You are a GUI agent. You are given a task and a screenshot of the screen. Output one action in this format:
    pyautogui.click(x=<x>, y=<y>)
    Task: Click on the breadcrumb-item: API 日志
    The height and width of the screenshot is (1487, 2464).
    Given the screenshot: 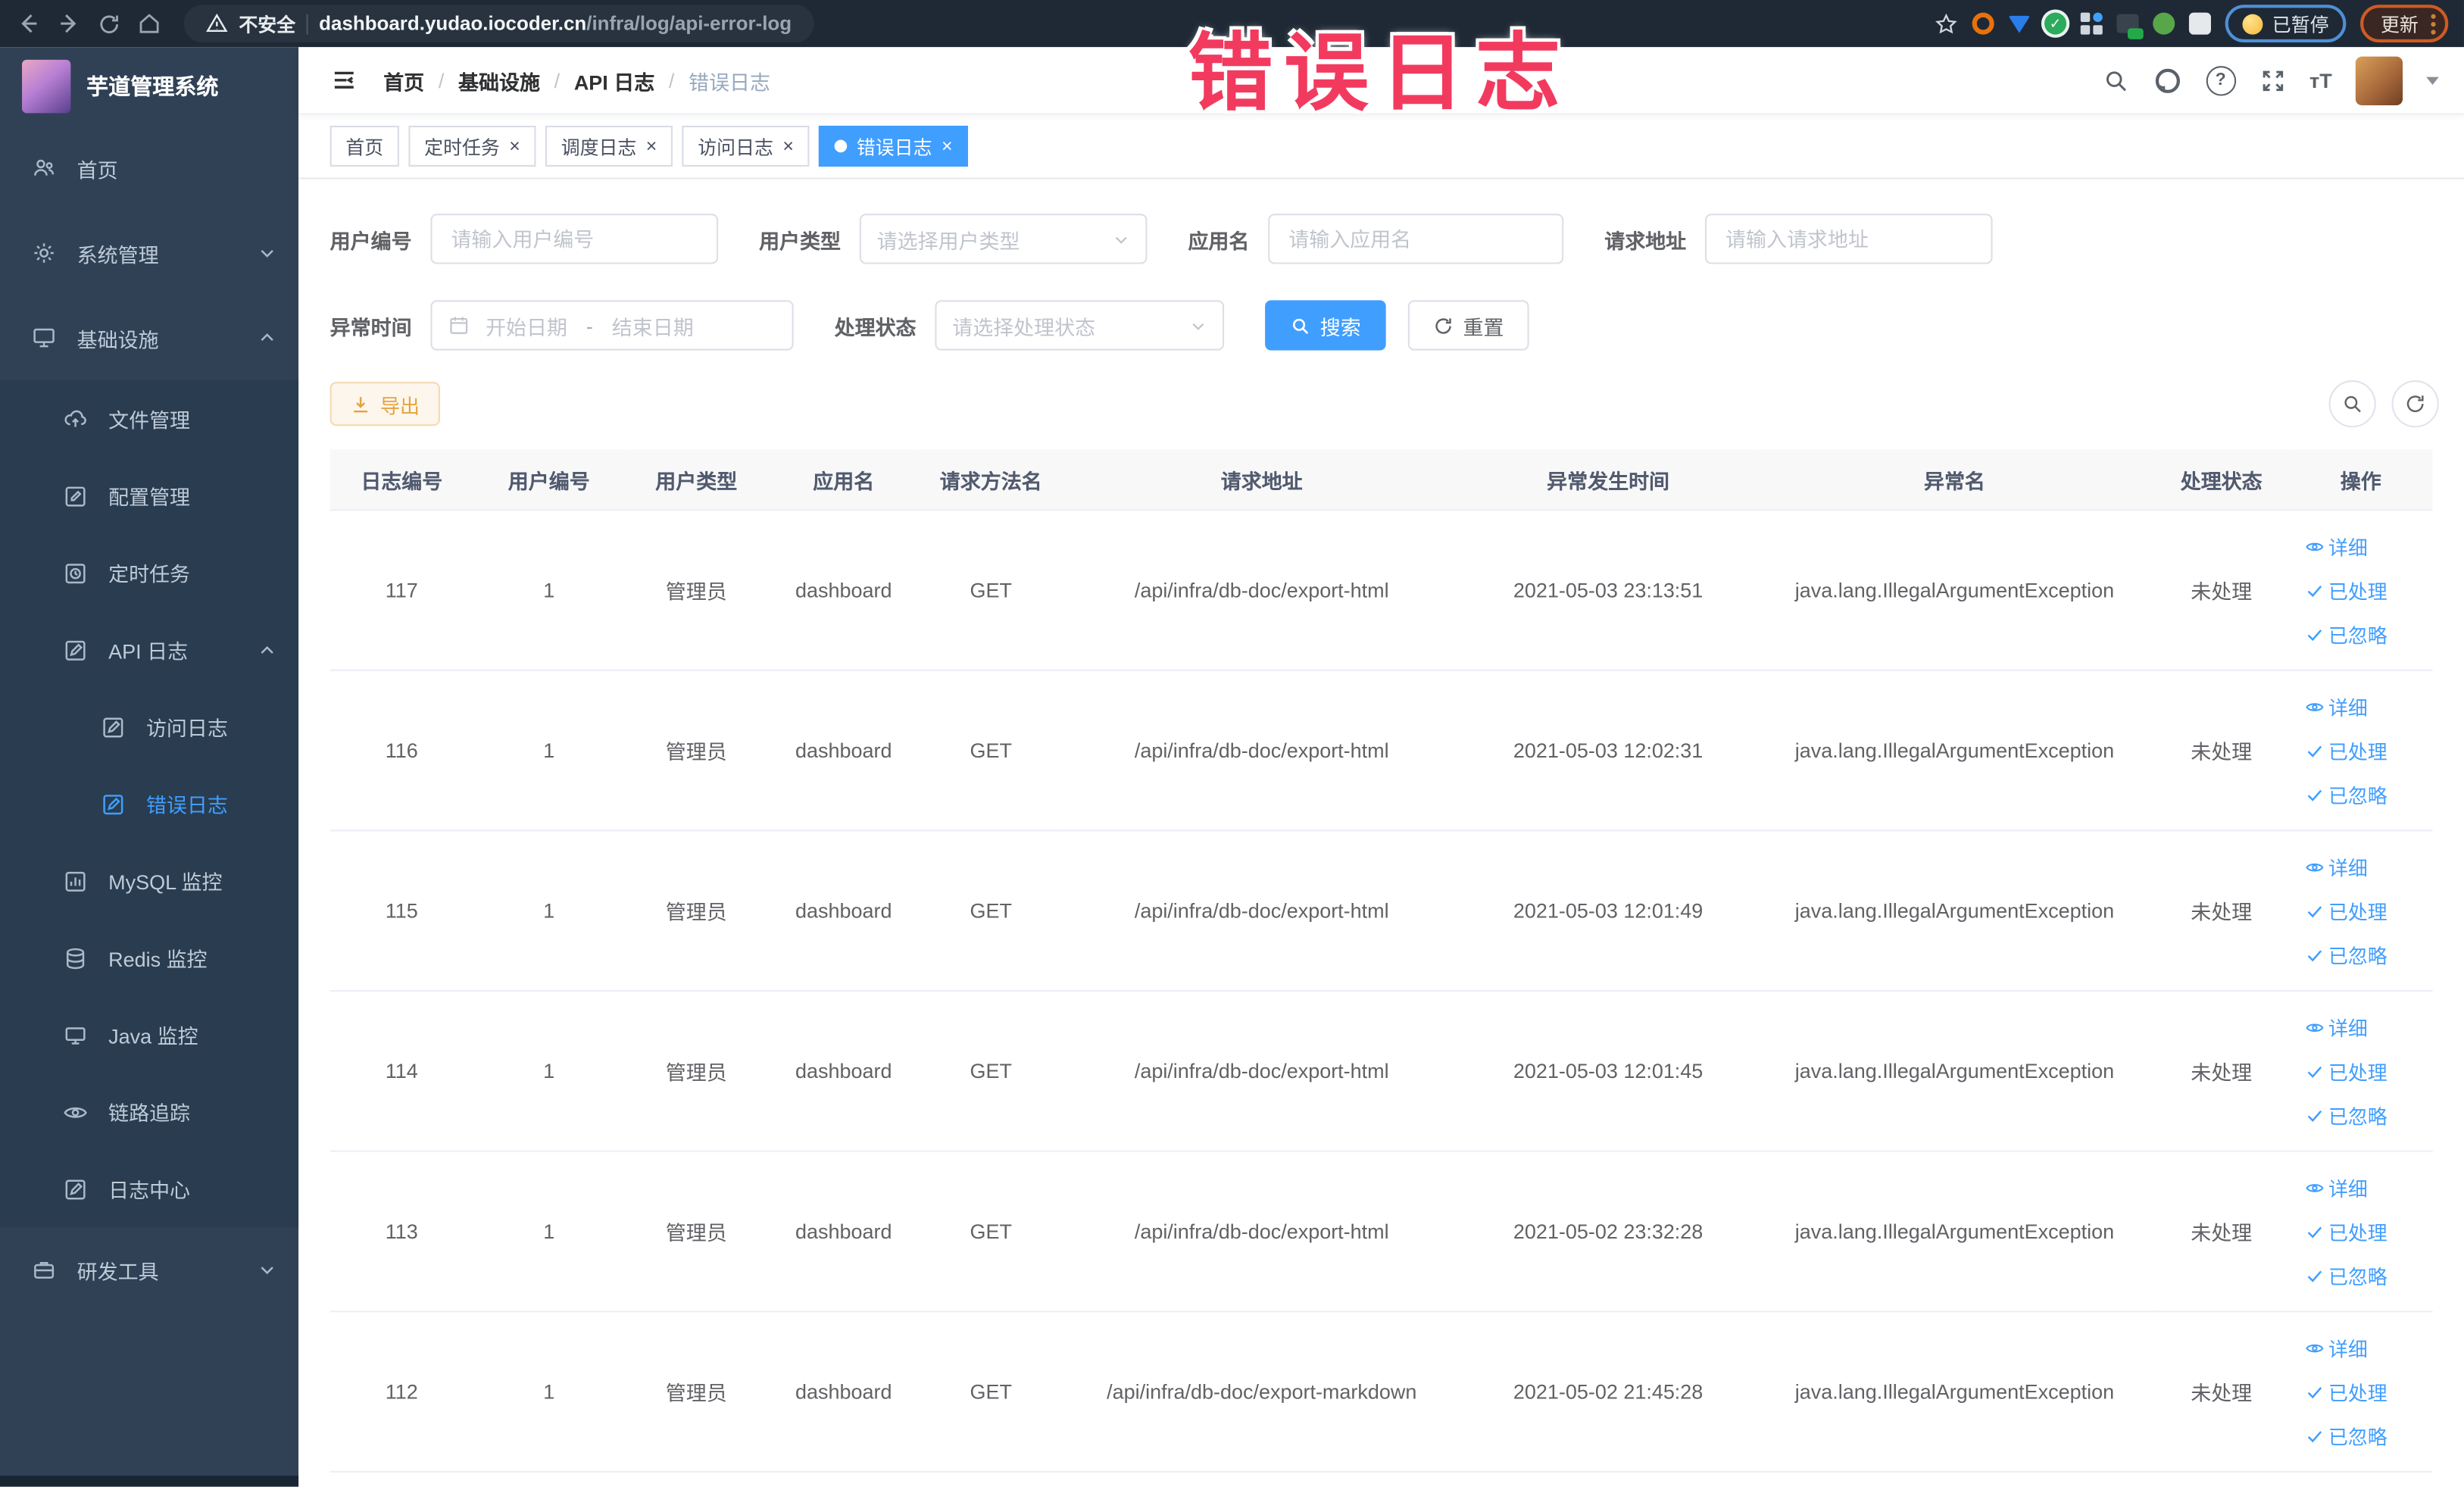 What is the action you would take?
    pyautogui.click(x=614, y=80)
    